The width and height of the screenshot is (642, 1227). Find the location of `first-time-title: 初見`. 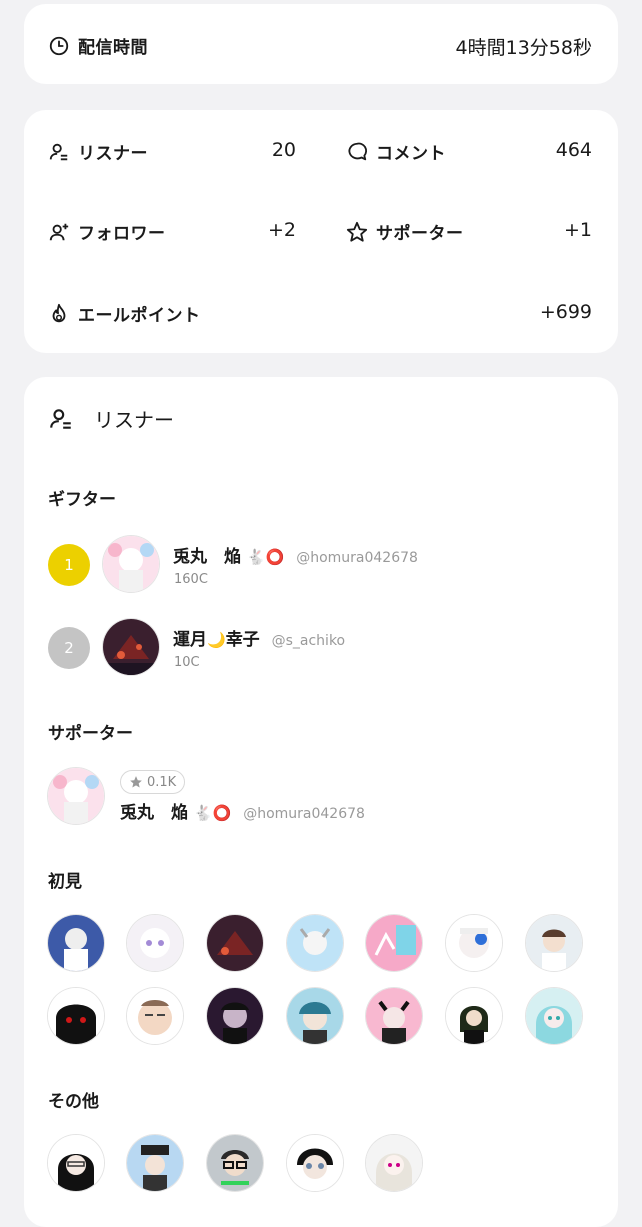

first-time-title: 初見 is located at coordinates (65, 882).